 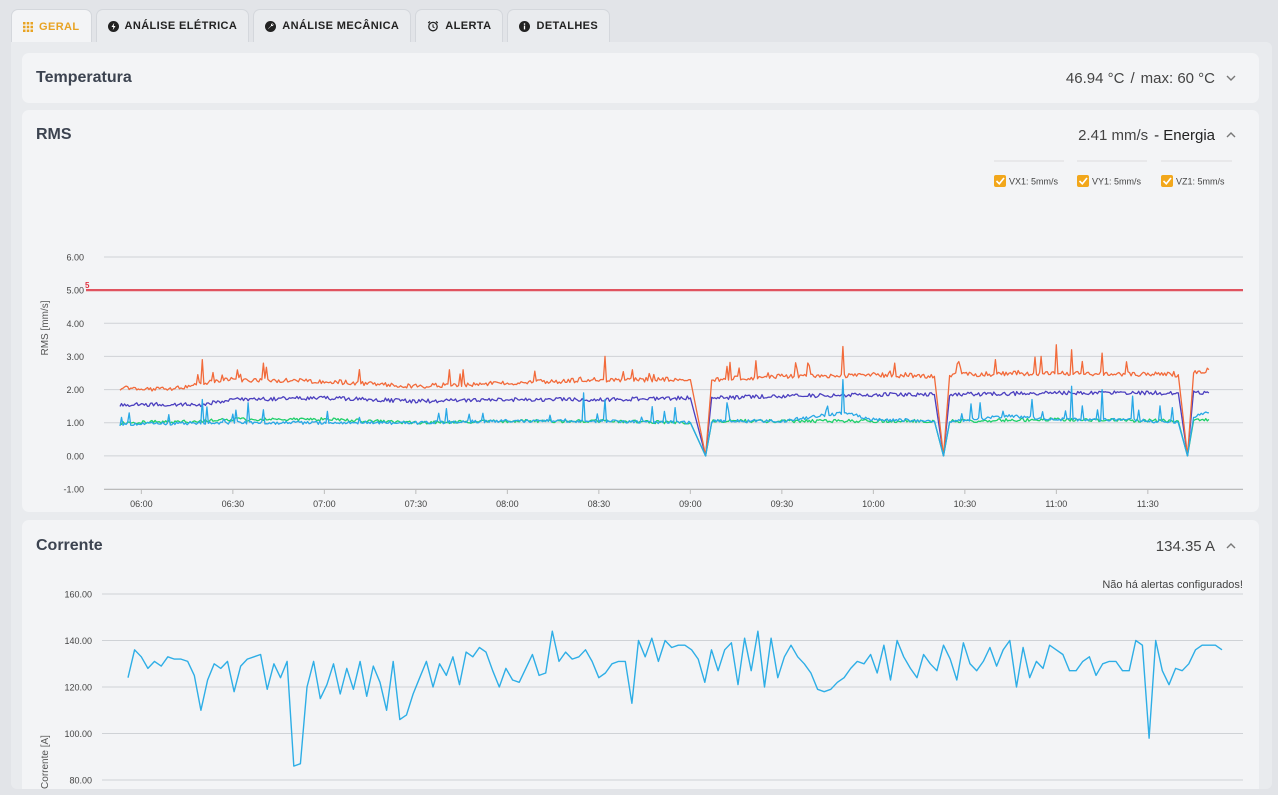 What do you see at coordinates (78, 595) in the screenshot?
I see `y-tick-label: 160.00` at bounding box center [78, 595].